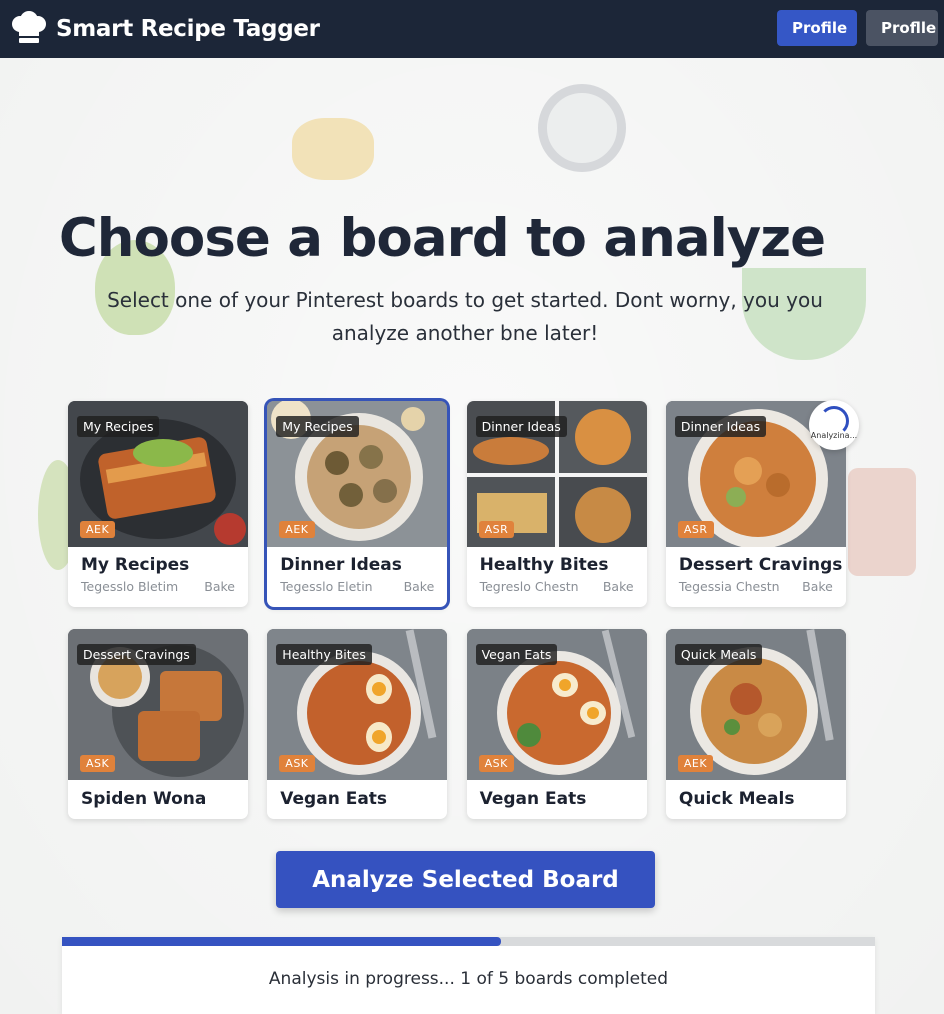 Image resolution: width=944 pixels, height=1014 pixels. What do you see at coordinates (188, 29) in the screenshot?
I see `app-title: Smart Recipe Tagger` at bounding box center [188, 29].